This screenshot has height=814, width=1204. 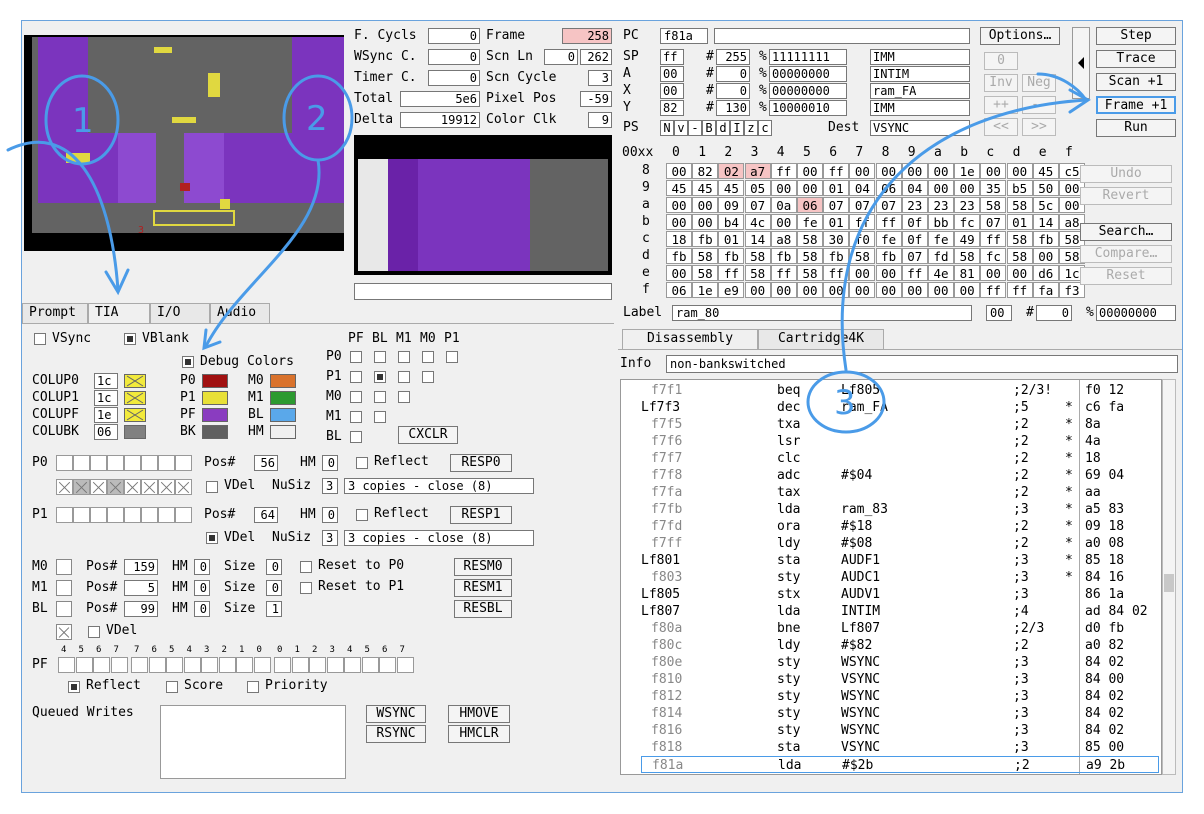 What do you see at coordinates (483, 588) in the screenshot?
I see `resm1-button: RESM1` at bounding box center [483, 588].